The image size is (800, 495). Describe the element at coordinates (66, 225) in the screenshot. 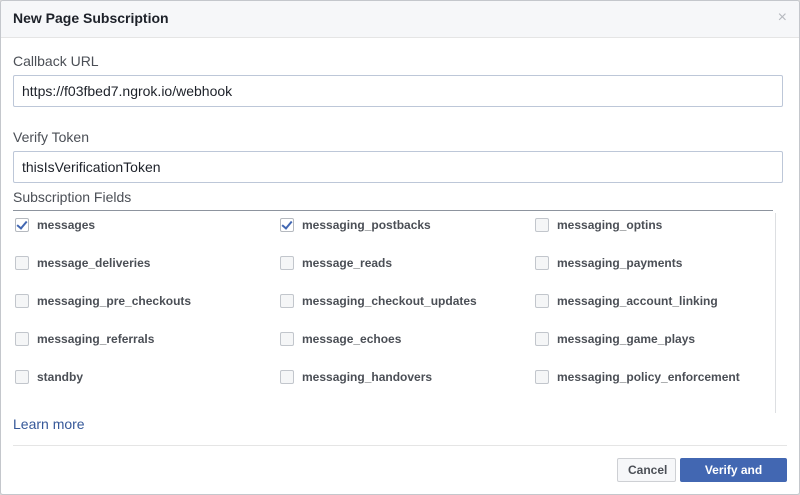

I see `checkbox-label: messages` at that location.